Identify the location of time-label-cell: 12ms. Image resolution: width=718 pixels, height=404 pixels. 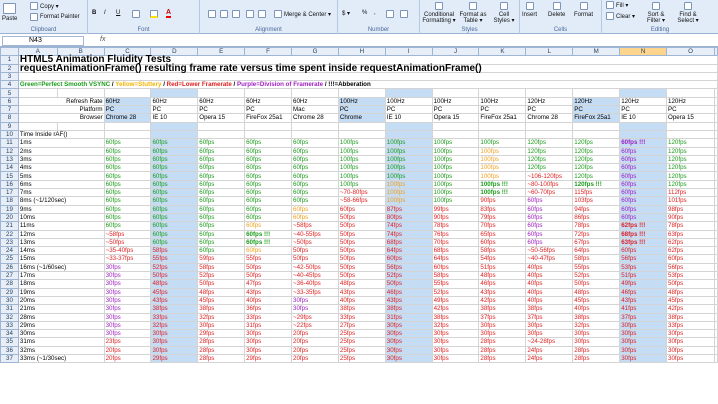
(61, 234).